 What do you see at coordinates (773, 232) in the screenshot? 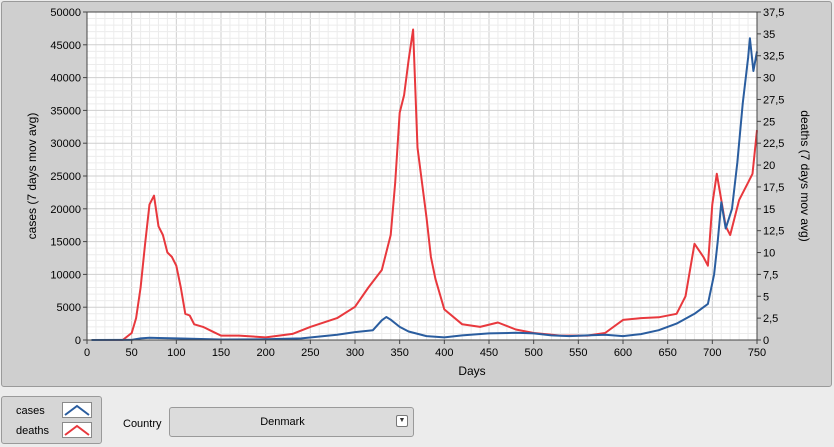
I see `y-right-tick-label: 12,5` at bounding box center [773, 232].